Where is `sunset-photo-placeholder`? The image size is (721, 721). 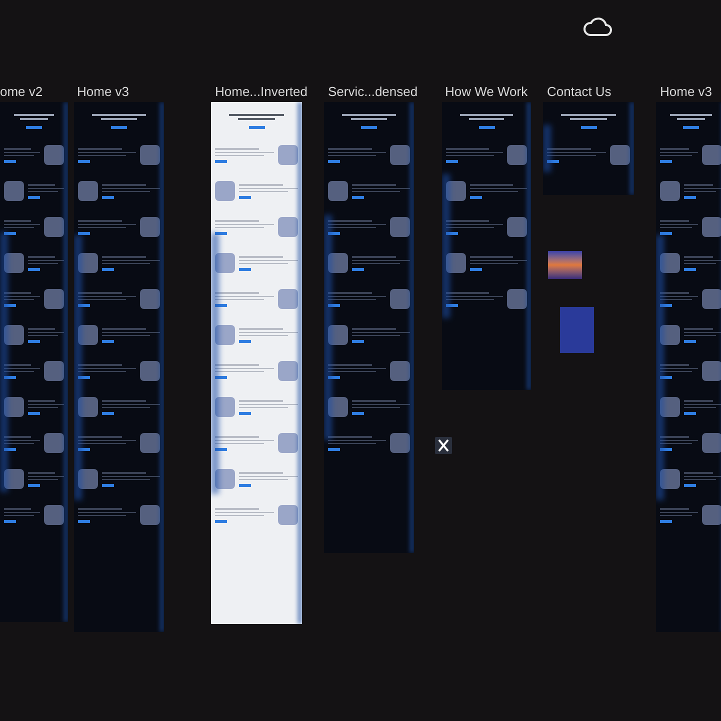 sunset-photo-placeholder is located at coordinates (565, 265).